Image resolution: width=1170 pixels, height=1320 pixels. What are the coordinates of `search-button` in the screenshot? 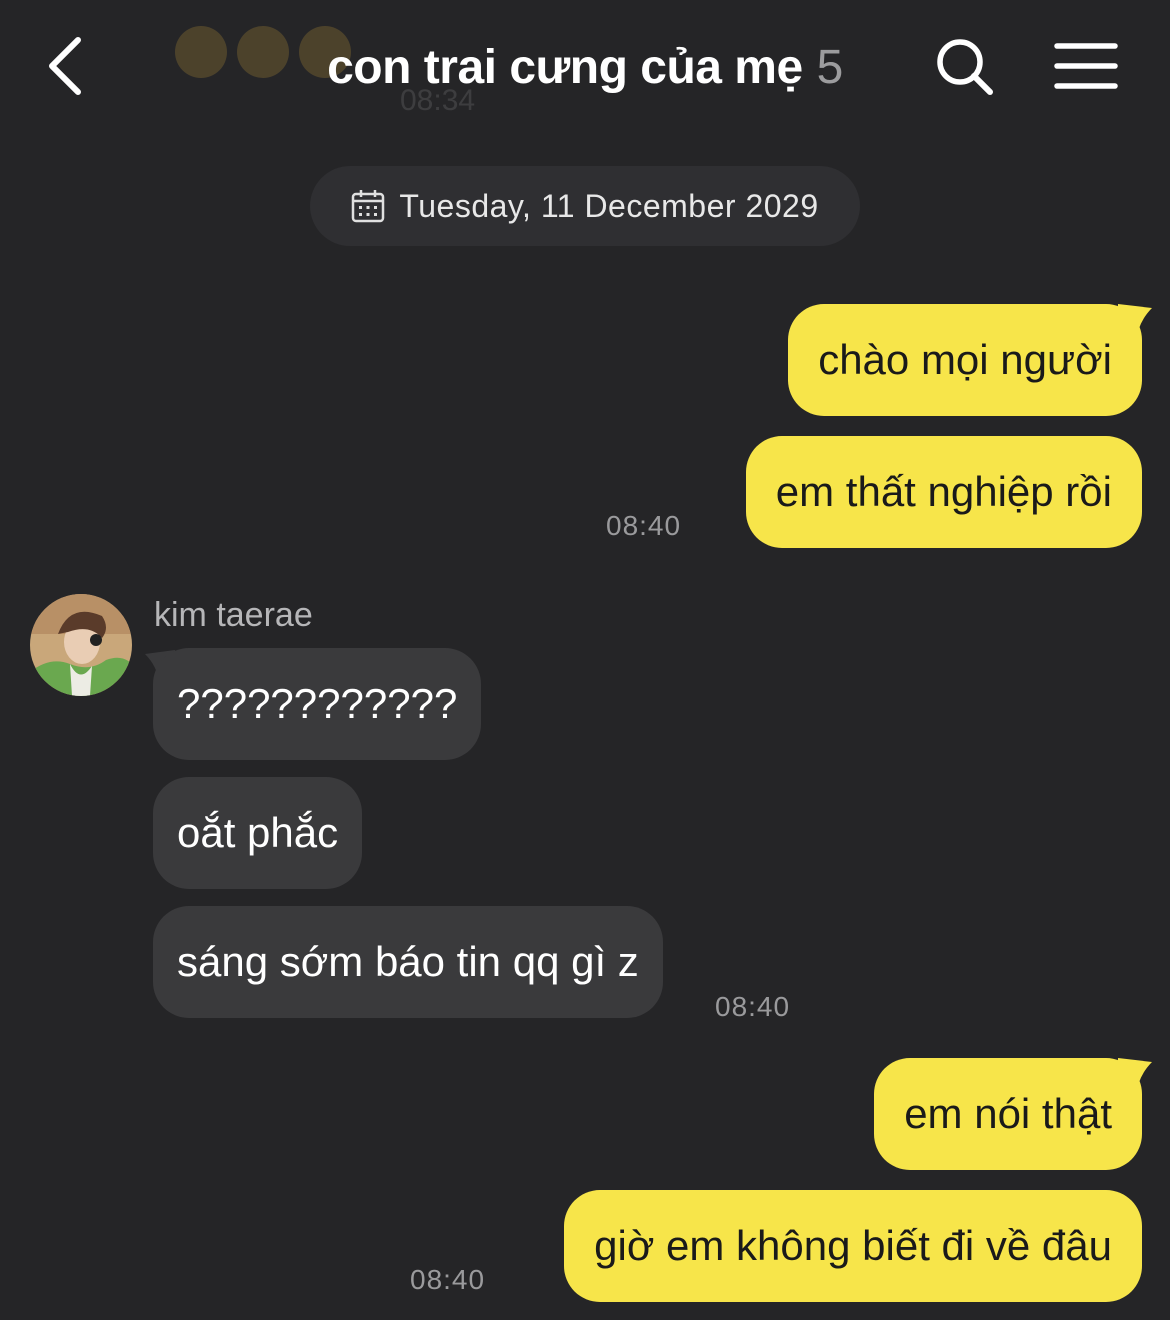 It's located at (965, 67).